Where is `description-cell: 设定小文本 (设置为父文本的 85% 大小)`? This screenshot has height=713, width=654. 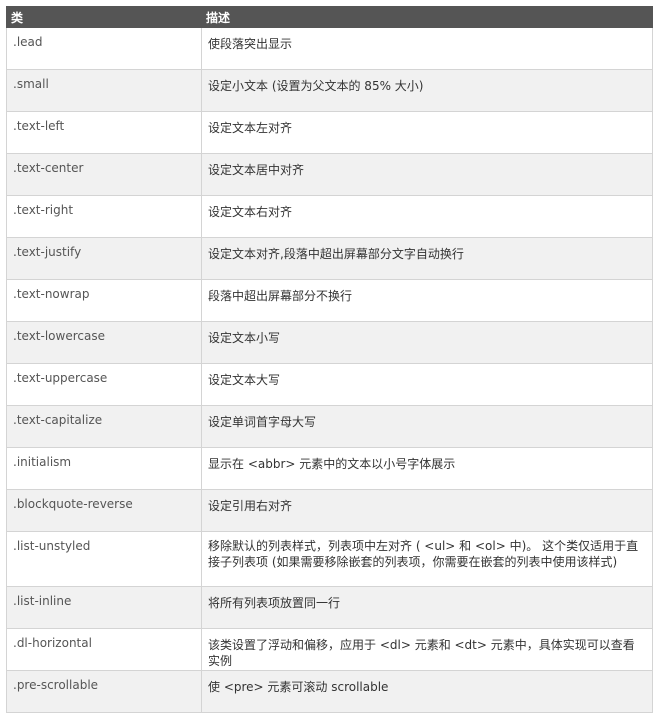
description-cell: 设定小文本 (设置为父文本的 85% 大小) is located at coordinates (427, 90).